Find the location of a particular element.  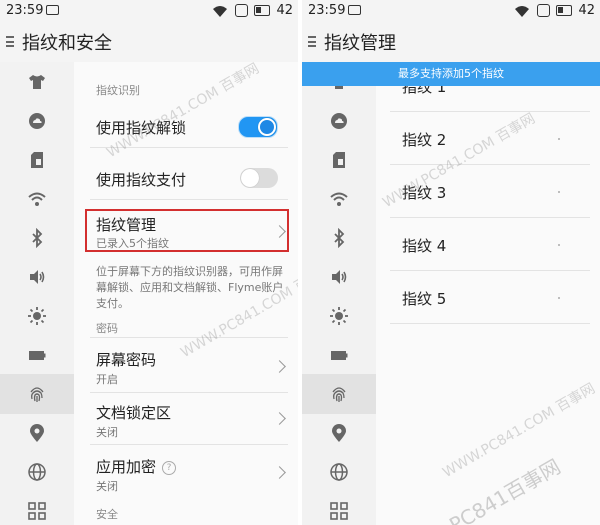

app-encrypt-row: 应用加密? 关闭 is located at coordinates (186, 473).